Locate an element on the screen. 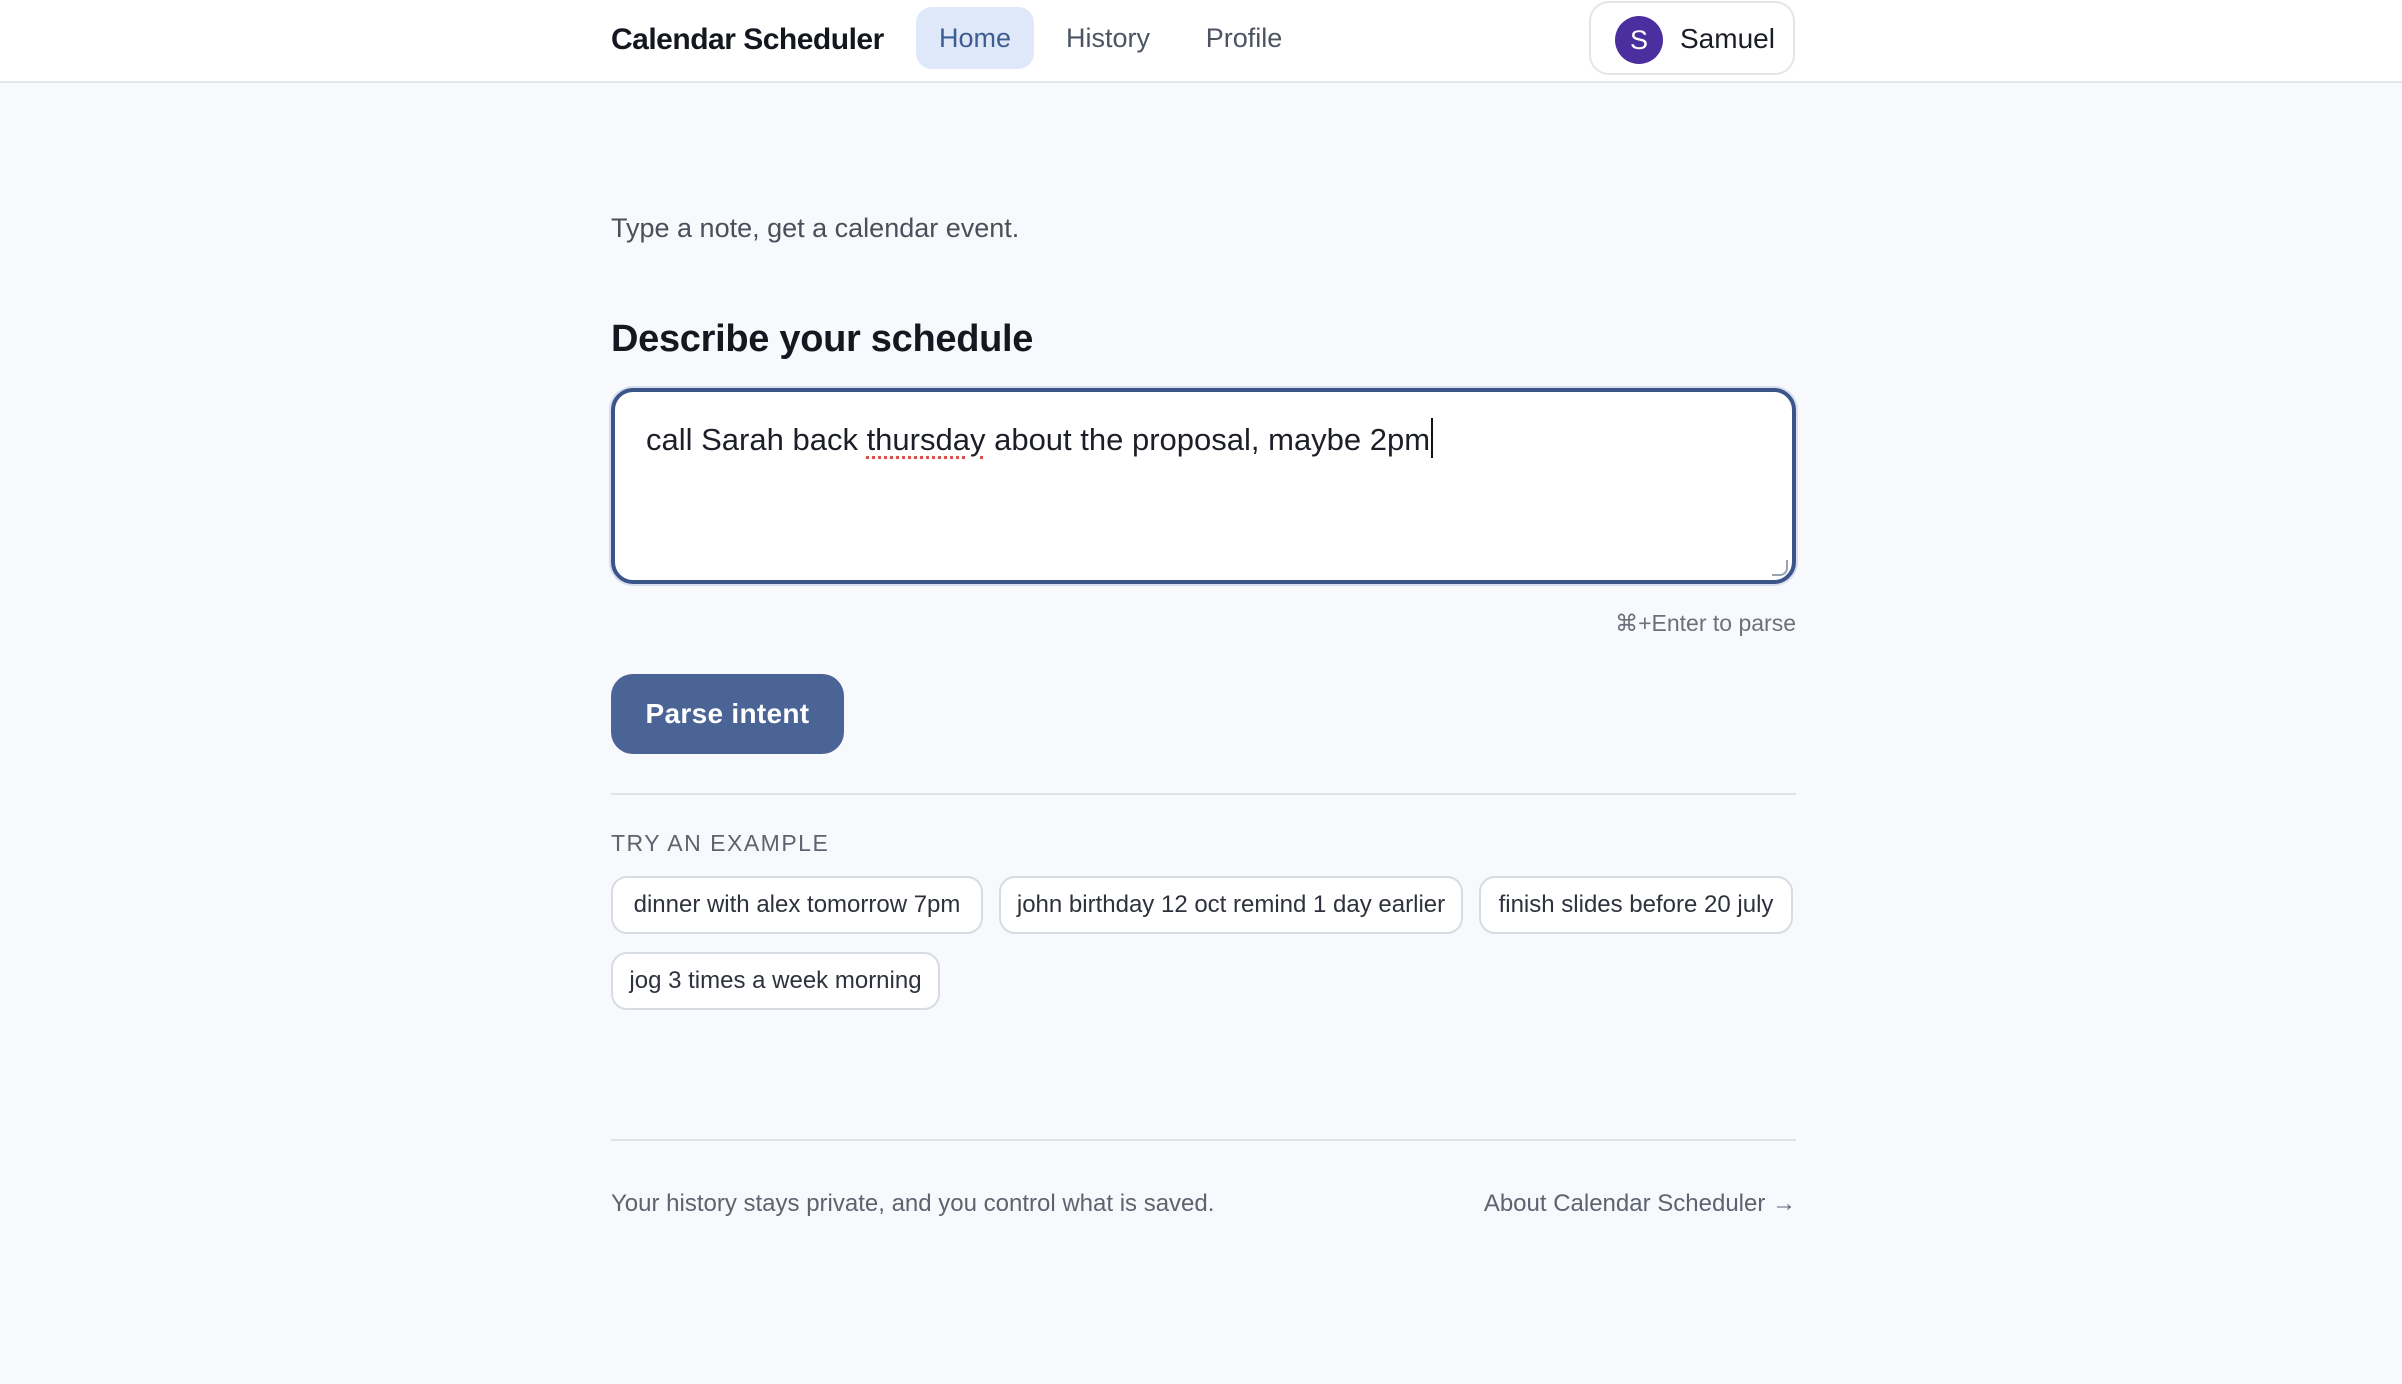 This screenshot has width=2402, height=1384. nav-tab-profile: Profile is located at coordinates (1244, 38).